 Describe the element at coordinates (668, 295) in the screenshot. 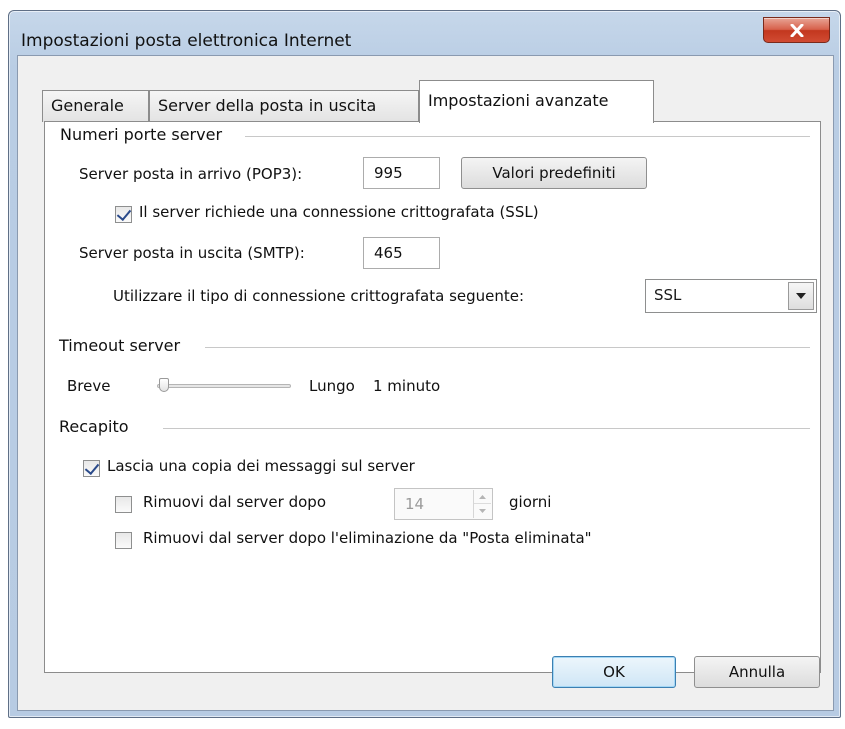

I see `encryption-type-value: SSL` at that location.